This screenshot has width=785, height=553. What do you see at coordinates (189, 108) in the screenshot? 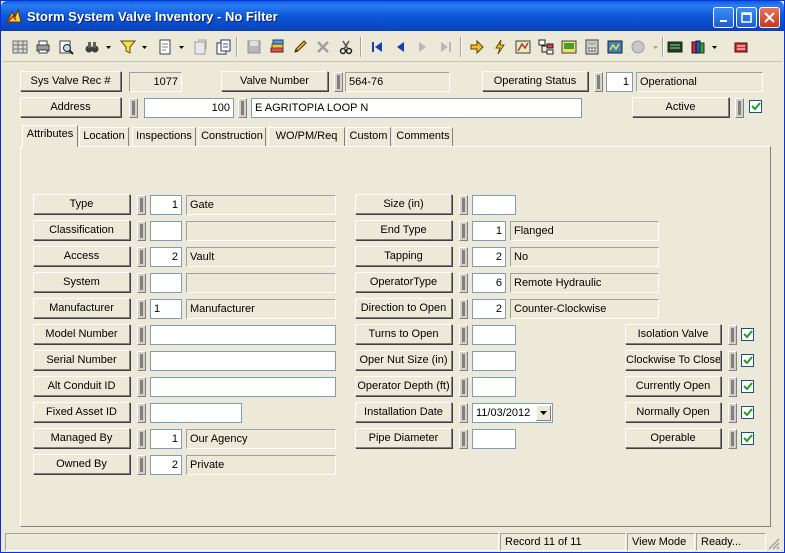
I see `address-number-field: 100` at bounding box center [189, 108].